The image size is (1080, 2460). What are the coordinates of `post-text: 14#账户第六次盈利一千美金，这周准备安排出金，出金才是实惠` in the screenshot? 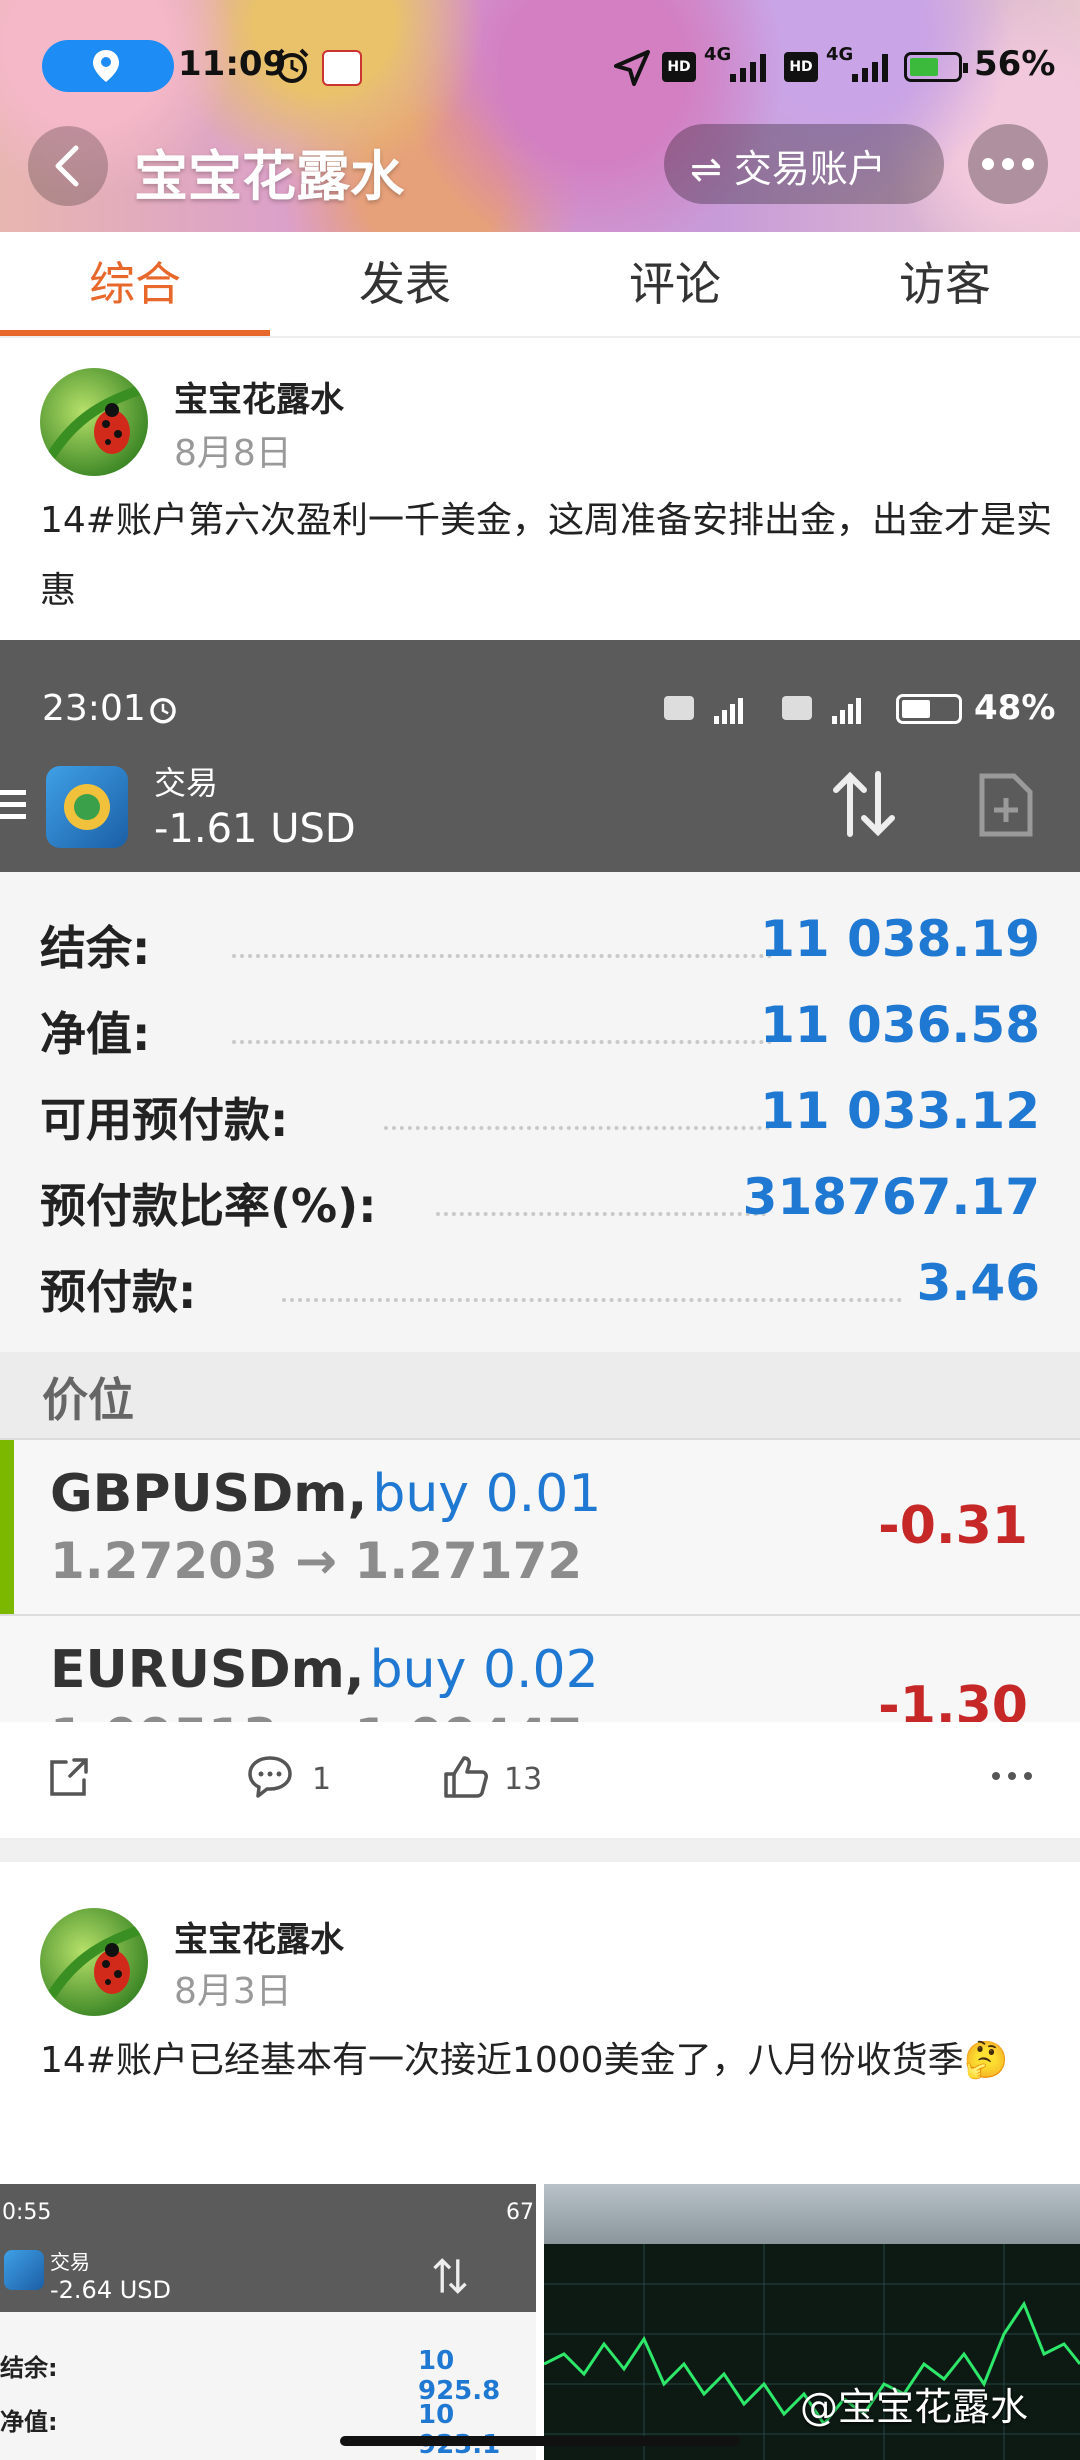 It's located at (546, 555).